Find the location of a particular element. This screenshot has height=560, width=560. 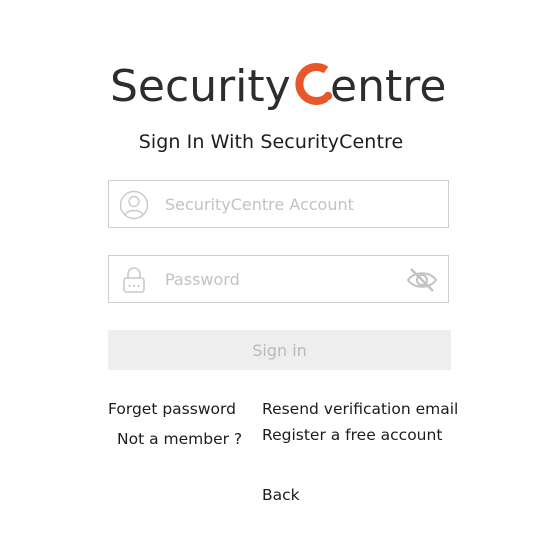

resend-verification-link: Resend verification email is located at coordinates (360, 409).